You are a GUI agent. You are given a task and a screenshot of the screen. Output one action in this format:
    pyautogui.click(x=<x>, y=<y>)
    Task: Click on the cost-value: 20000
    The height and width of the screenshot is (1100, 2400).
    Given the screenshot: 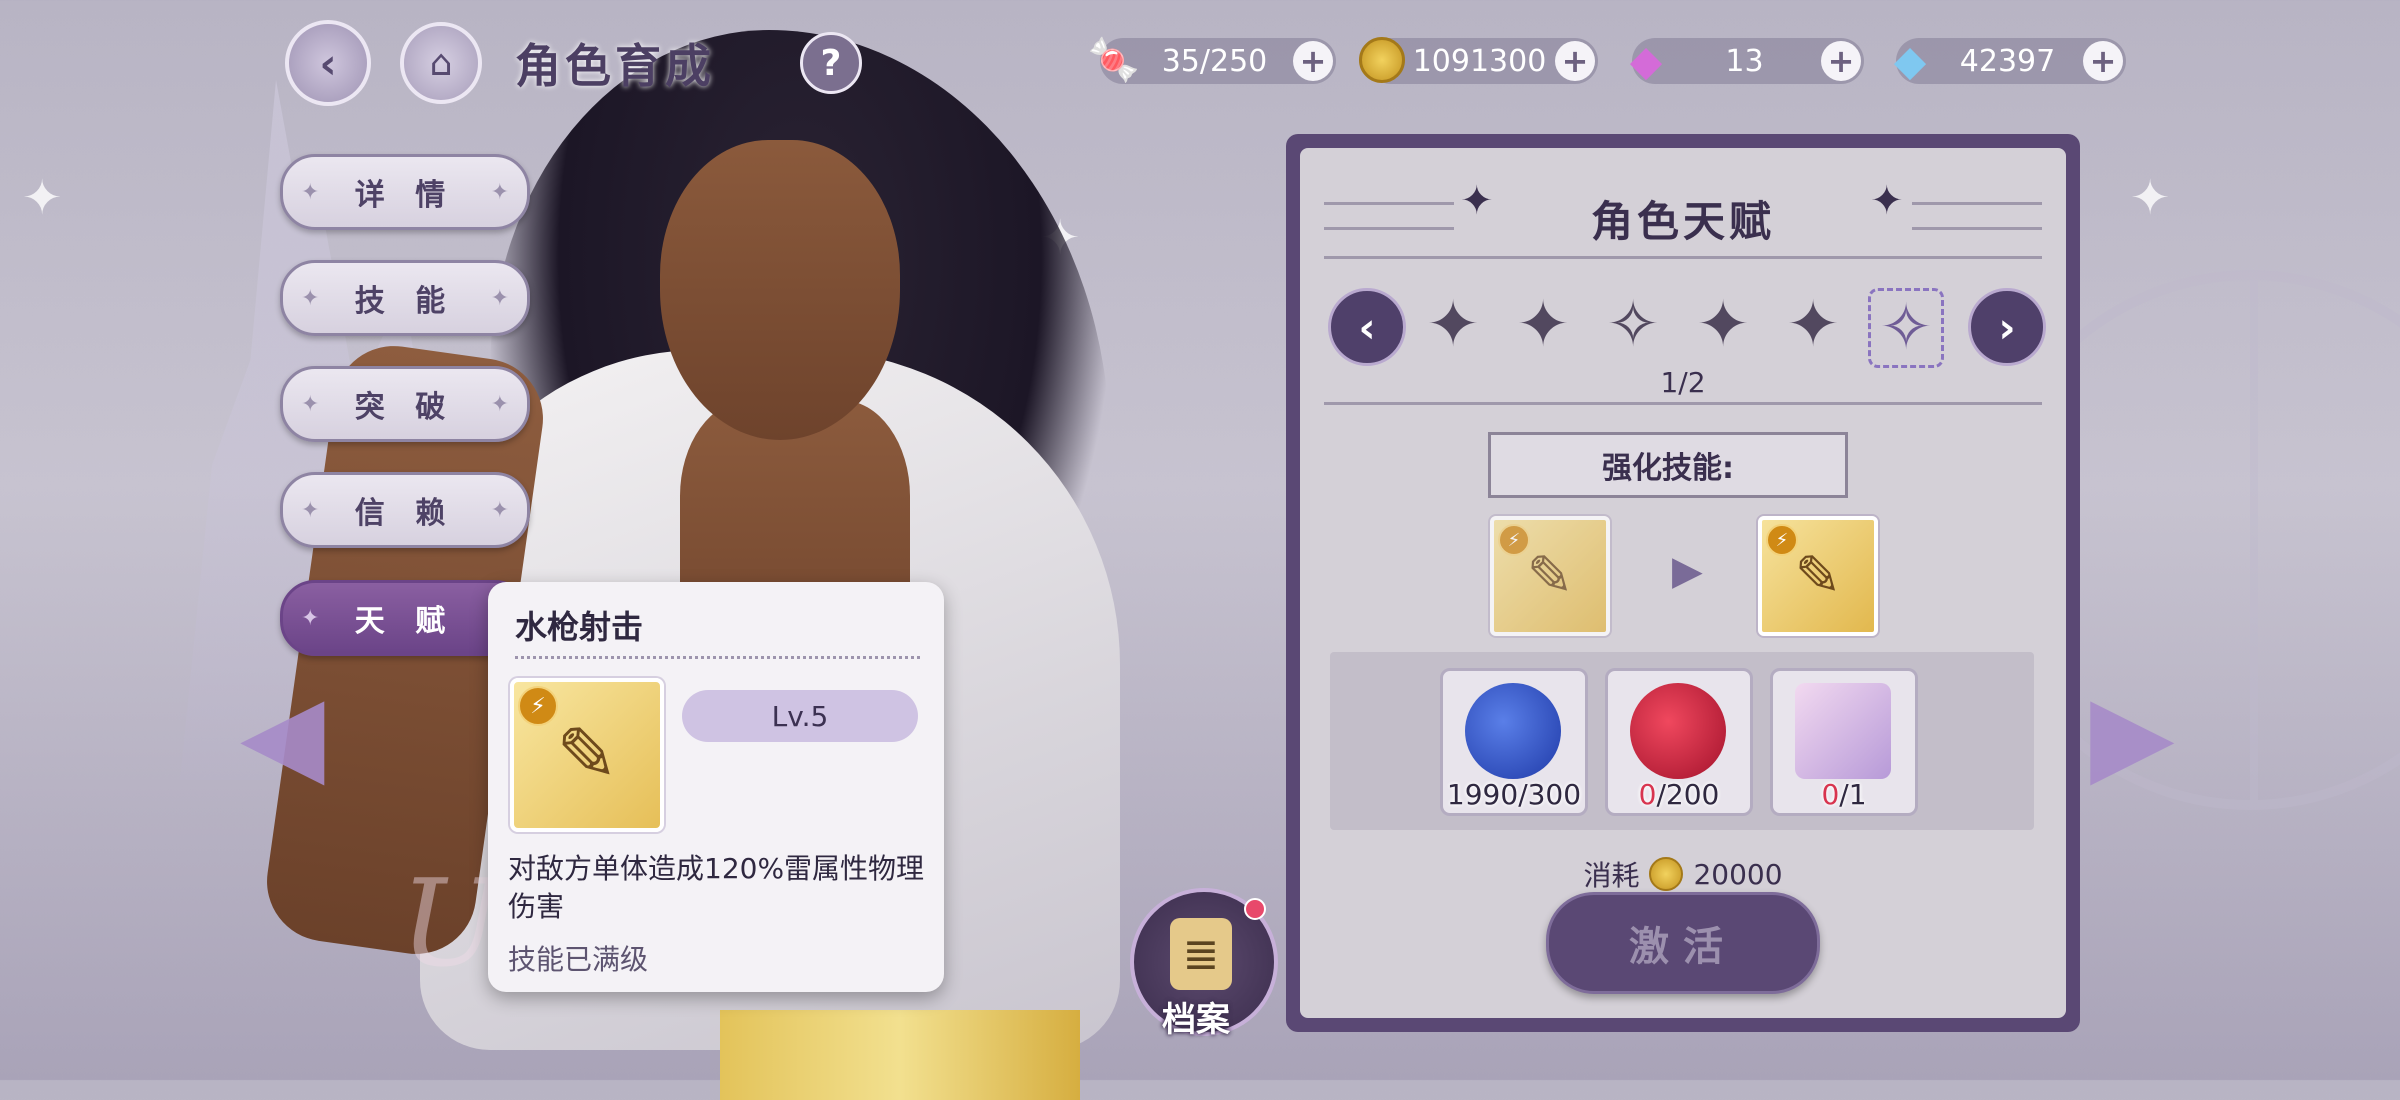 What is the action you would take?
    pyautogui.click(x=1738, y=874)
    